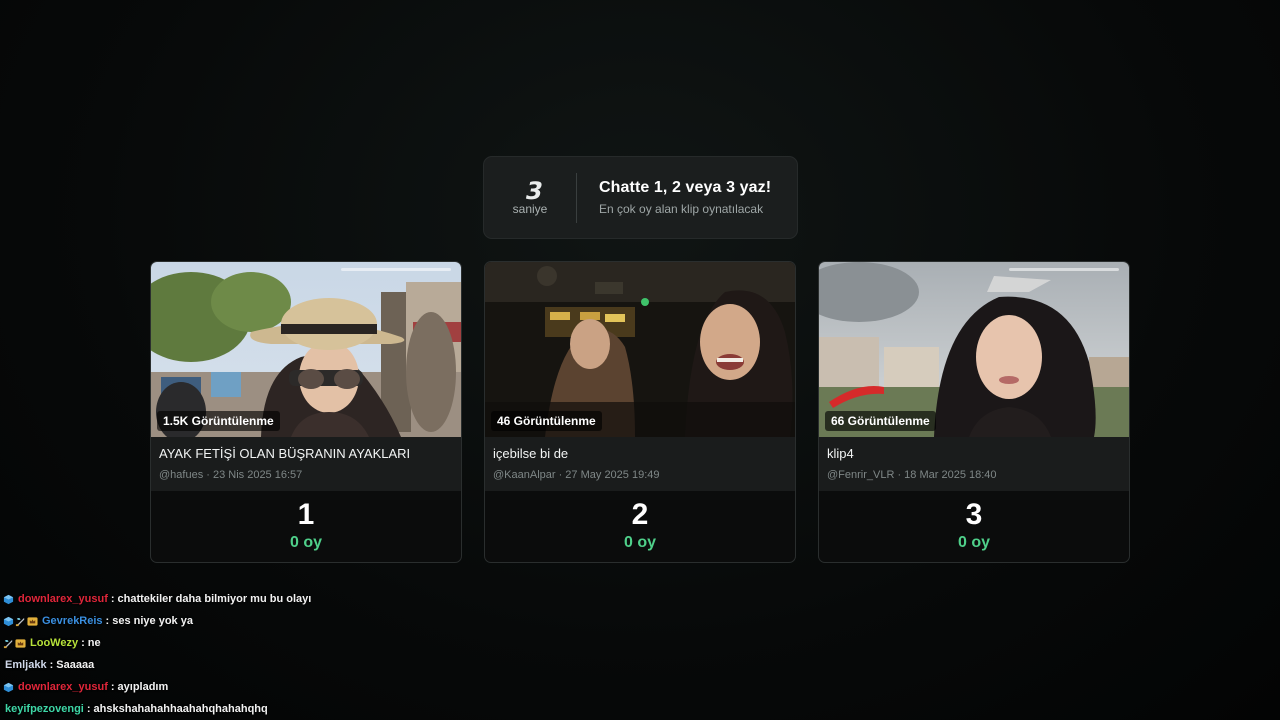 This screenshot has width=1280, height=720. What do you see at coordinates (26, 665) in the screenshot?
I see `chat-username: Emljakk` at bounding box center [26, 665].